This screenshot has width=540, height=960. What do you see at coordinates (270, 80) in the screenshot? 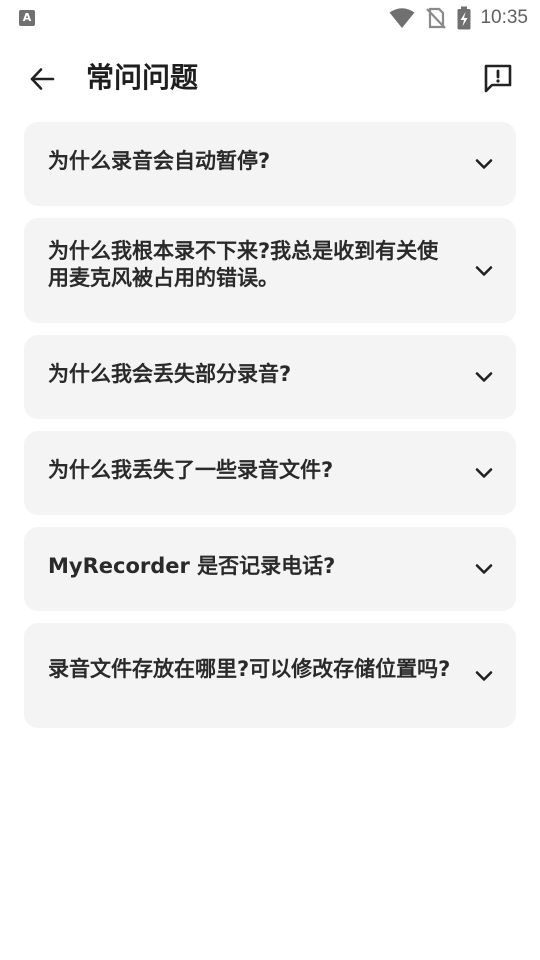
I see `app-bar: 常问问题` at bounding box center [270, 80].